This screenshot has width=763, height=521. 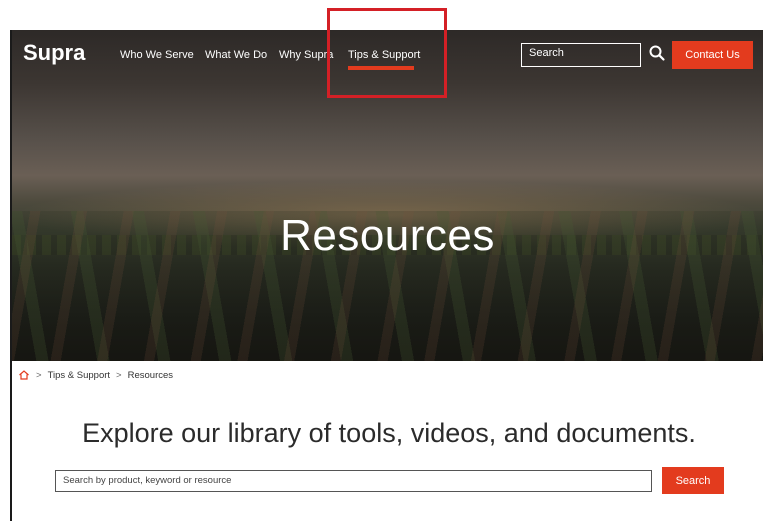 What do you see at coordinates (581, 55) in the screenshot?
I see `header-search-input: Search` at bounding box center [581, 55].